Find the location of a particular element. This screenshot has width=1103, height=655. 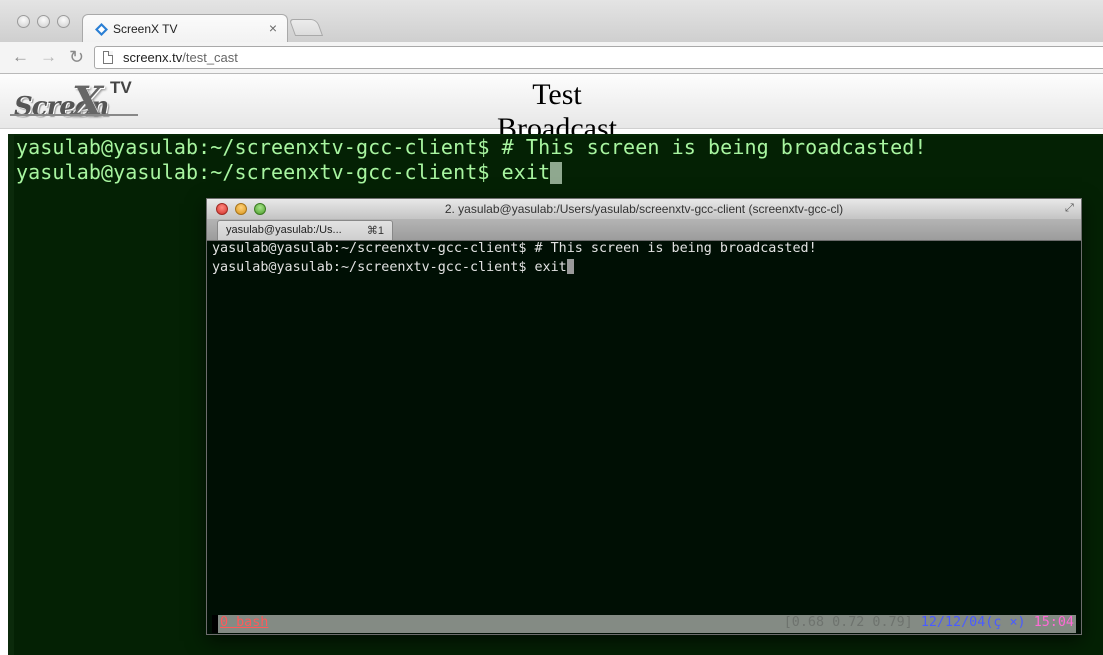

browser-toolbar: ← → ↻ screenx.tv/test_cast is located at coordinates (551, 58).